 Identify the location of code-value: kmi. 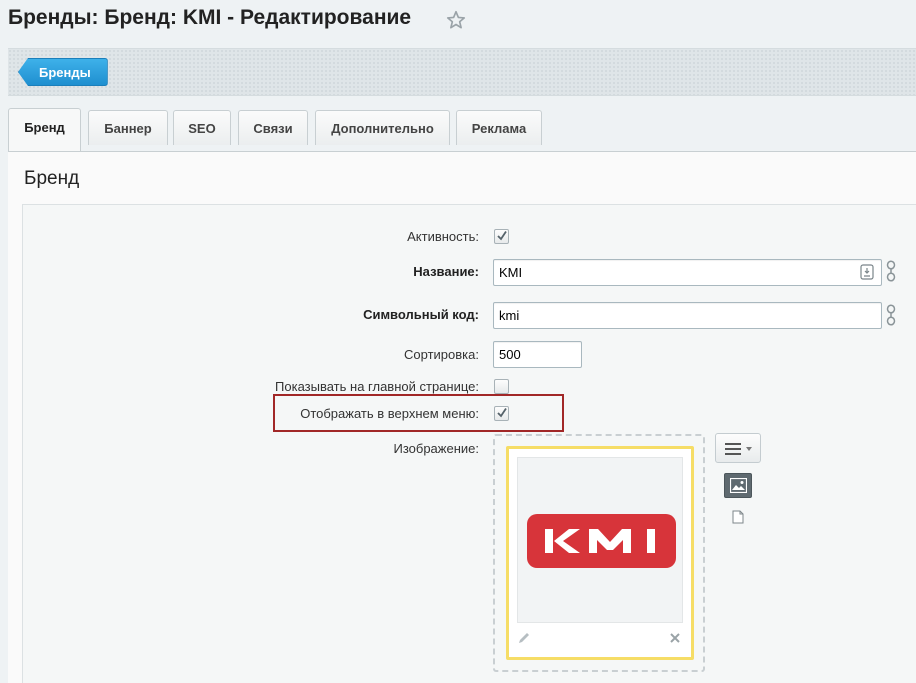
(509, 315).